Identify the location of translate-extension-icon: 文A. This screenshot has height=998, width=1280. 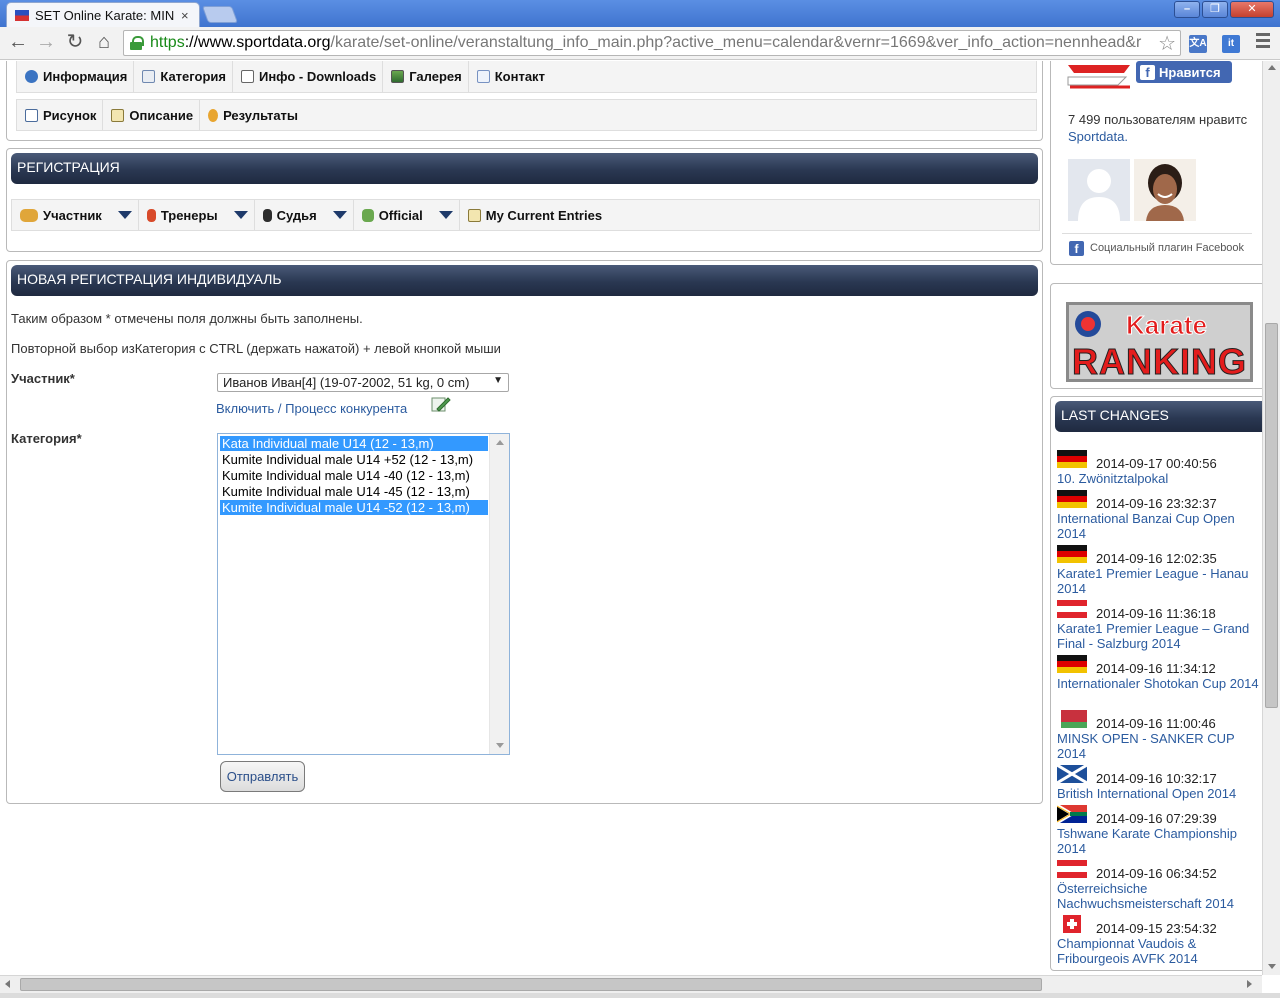
(1198, 44).